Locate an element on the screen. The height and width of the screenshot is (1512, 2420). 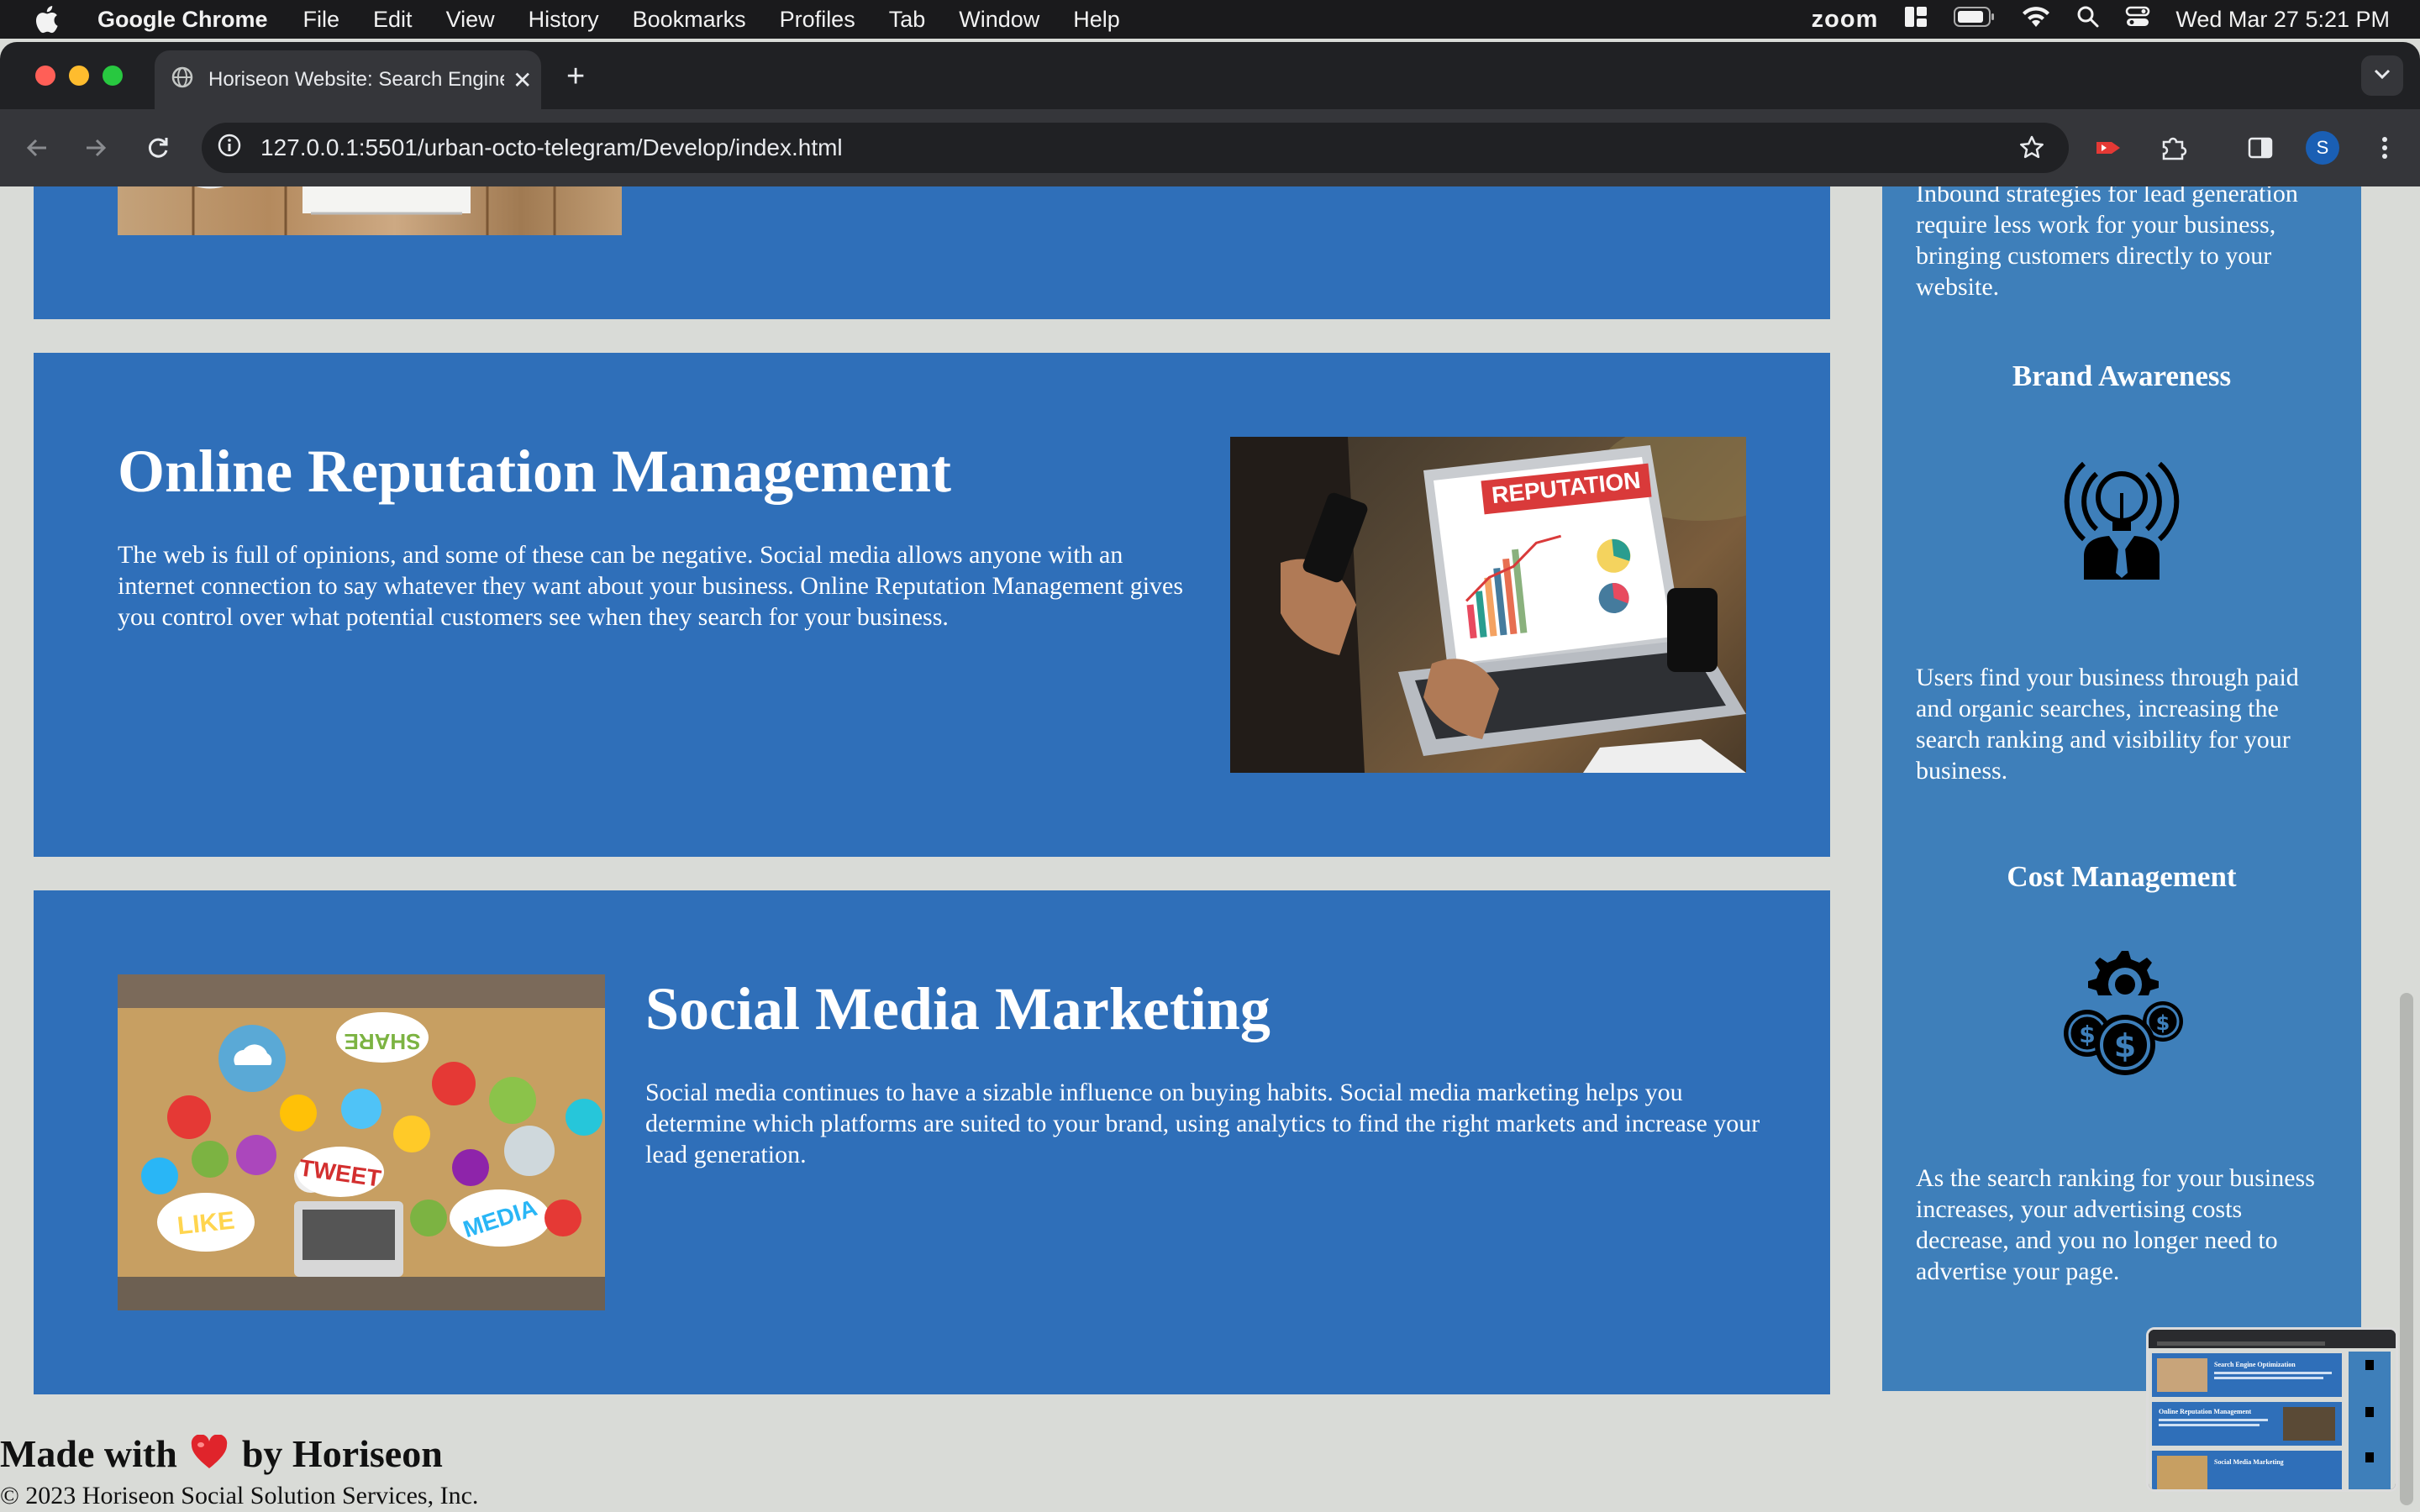
chevron-down-icon is located at coordinates (2382, 76).